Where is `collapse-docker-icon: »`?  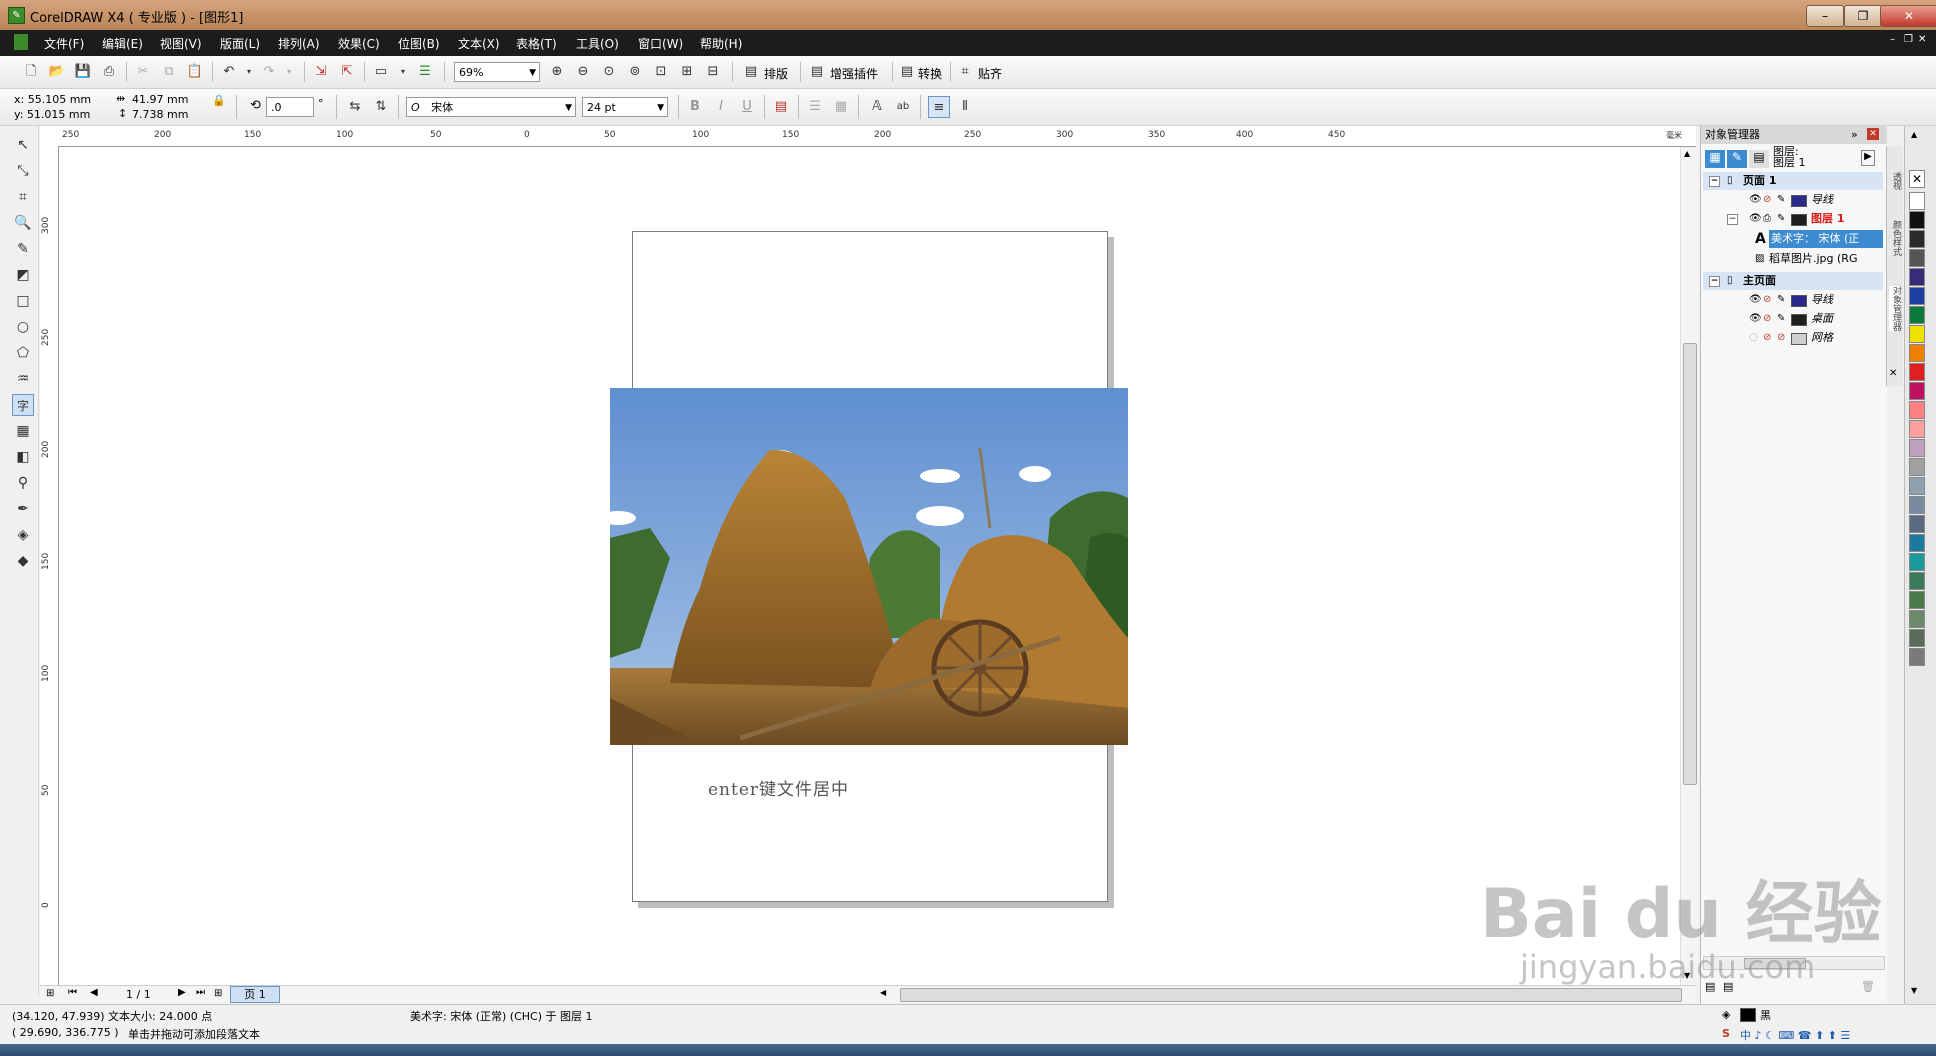 collapse-docker-icon: » is located at coordinates (1854, 135).